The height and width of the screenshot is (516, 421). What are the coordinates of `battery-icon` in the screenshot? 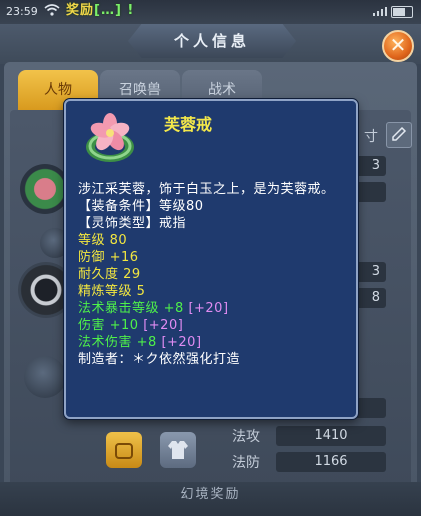 It's located at (402, 12).